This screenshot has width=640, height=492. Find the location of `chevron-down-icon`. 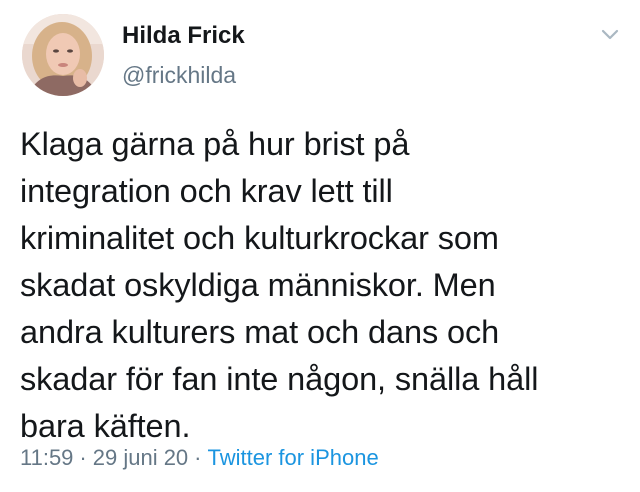

chevron-down-icon is located at coordinates (610, 34).